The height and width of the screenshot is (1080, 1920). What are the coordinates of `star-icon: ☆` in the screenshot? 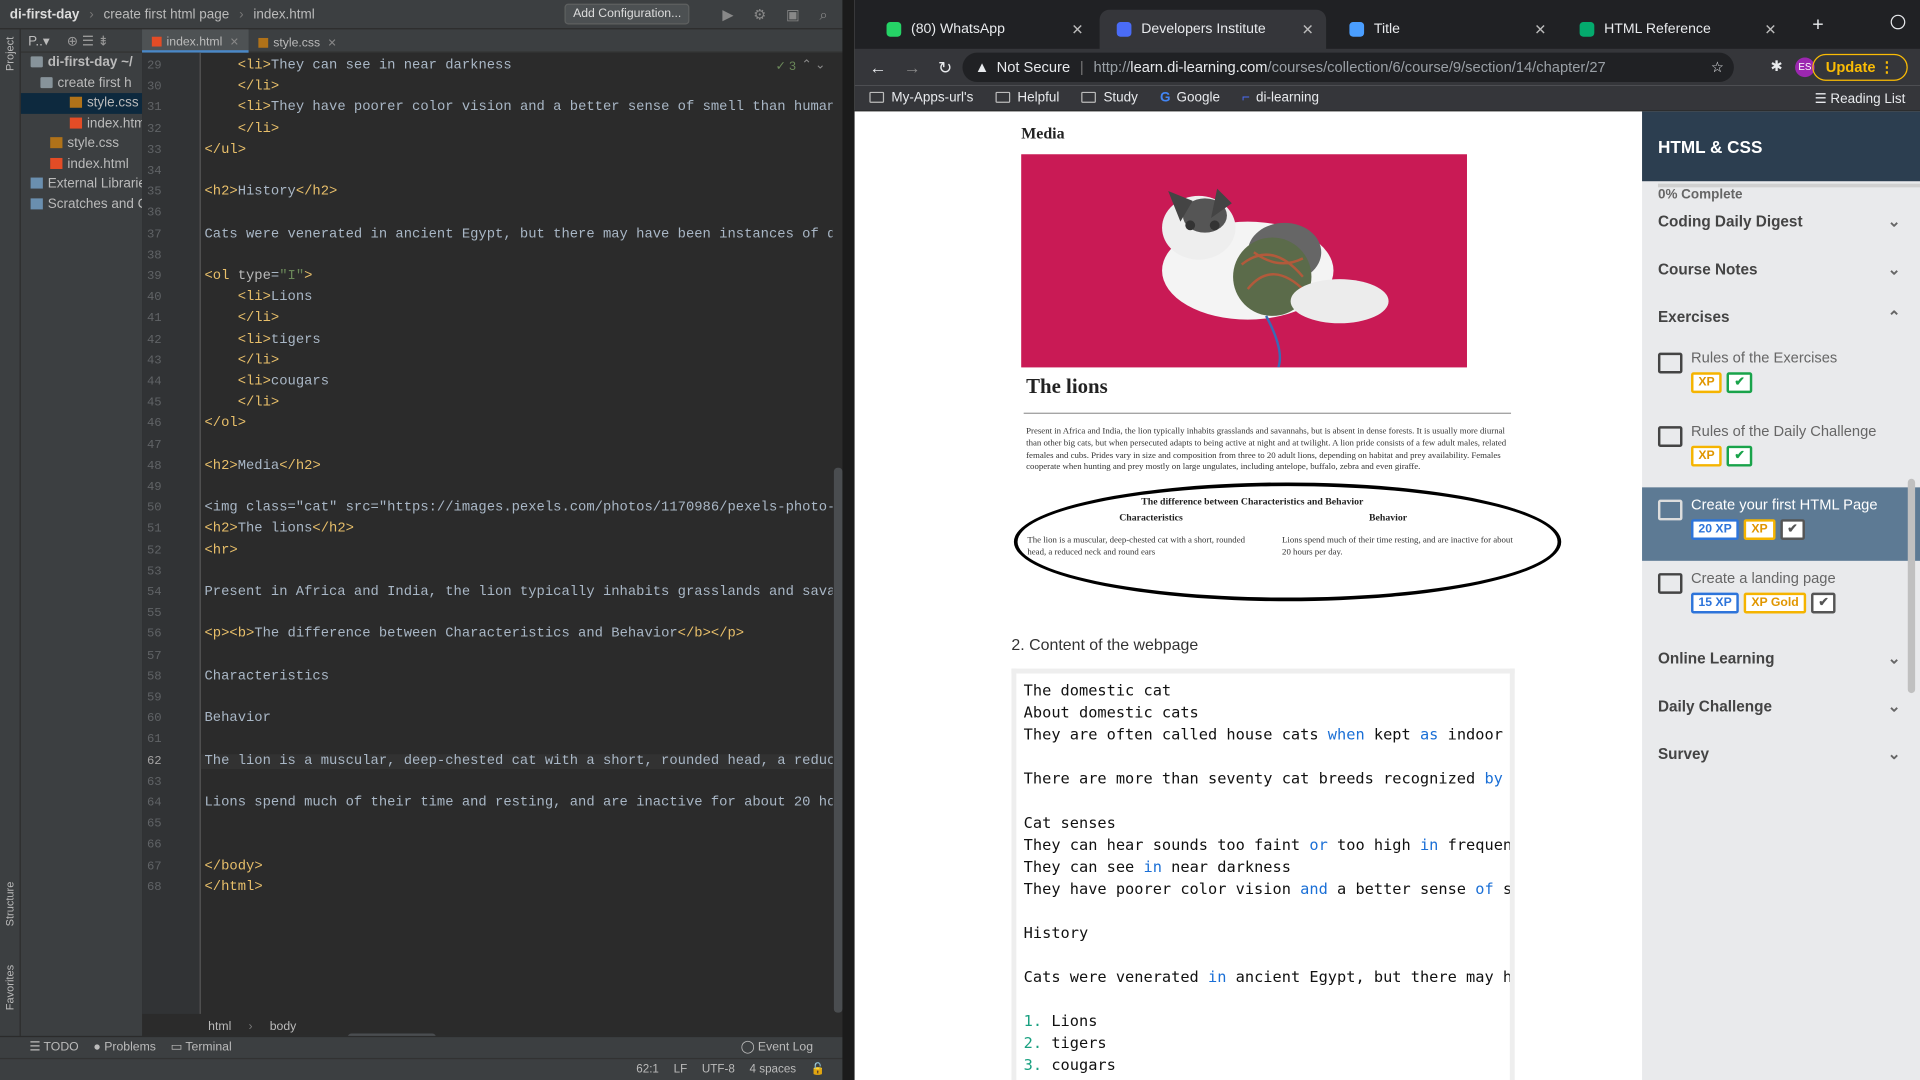 It's located at (1717, 67).